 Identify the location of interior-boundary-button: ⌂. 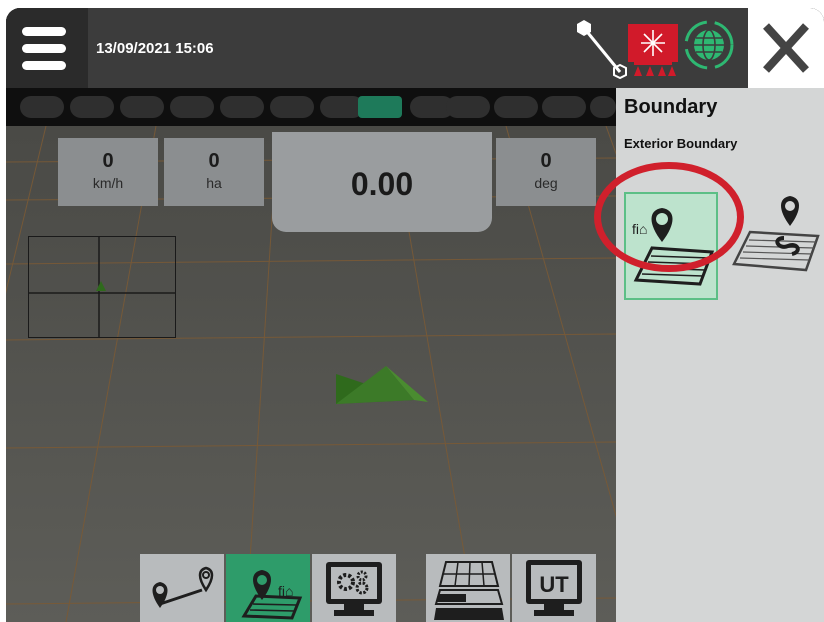
(774, 236).